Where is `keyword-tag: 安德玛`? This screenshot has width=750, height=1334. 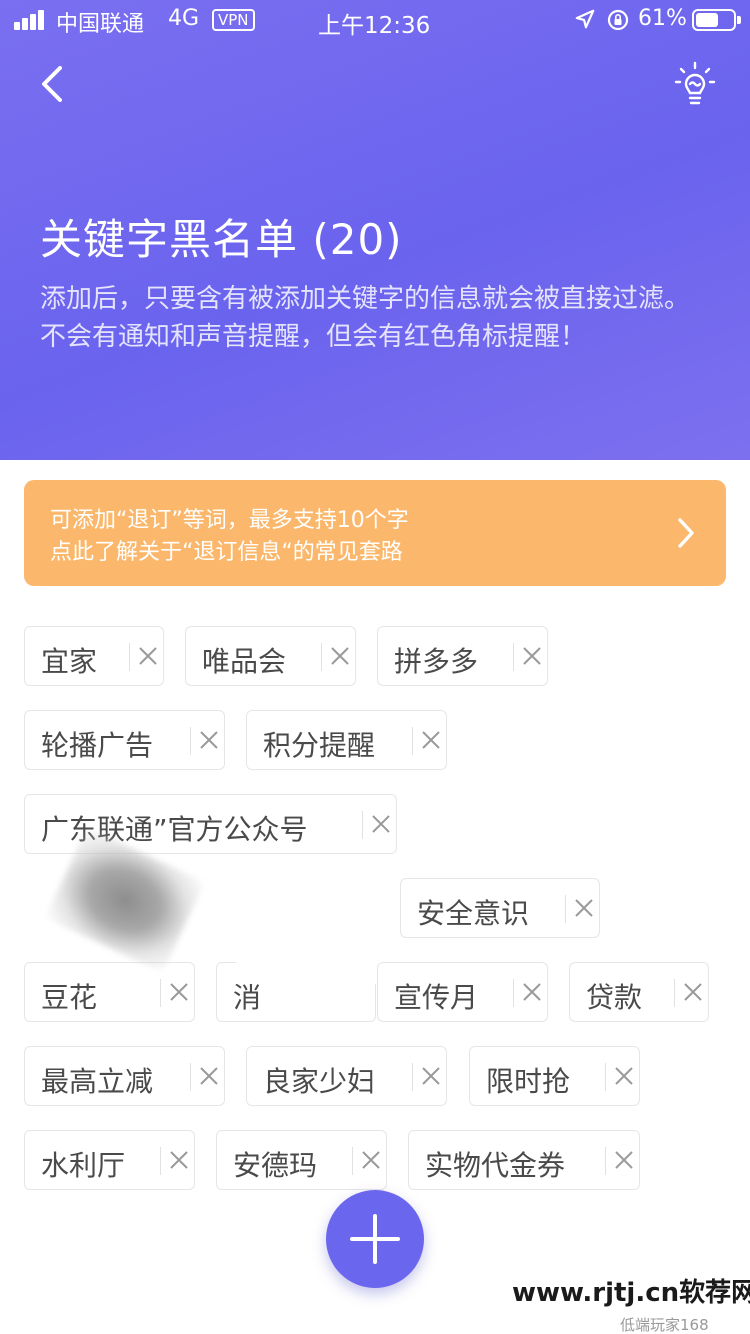
keyword-tag: 安德玛 is located at coordinates (301, 1160).